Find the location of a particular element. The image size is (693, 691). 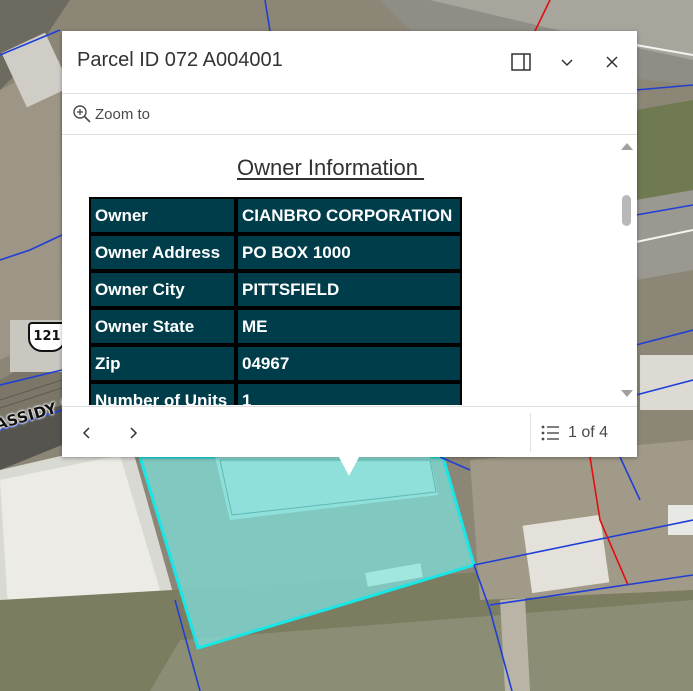

table-row: Owner State ME is located at coordinates (275, 326).